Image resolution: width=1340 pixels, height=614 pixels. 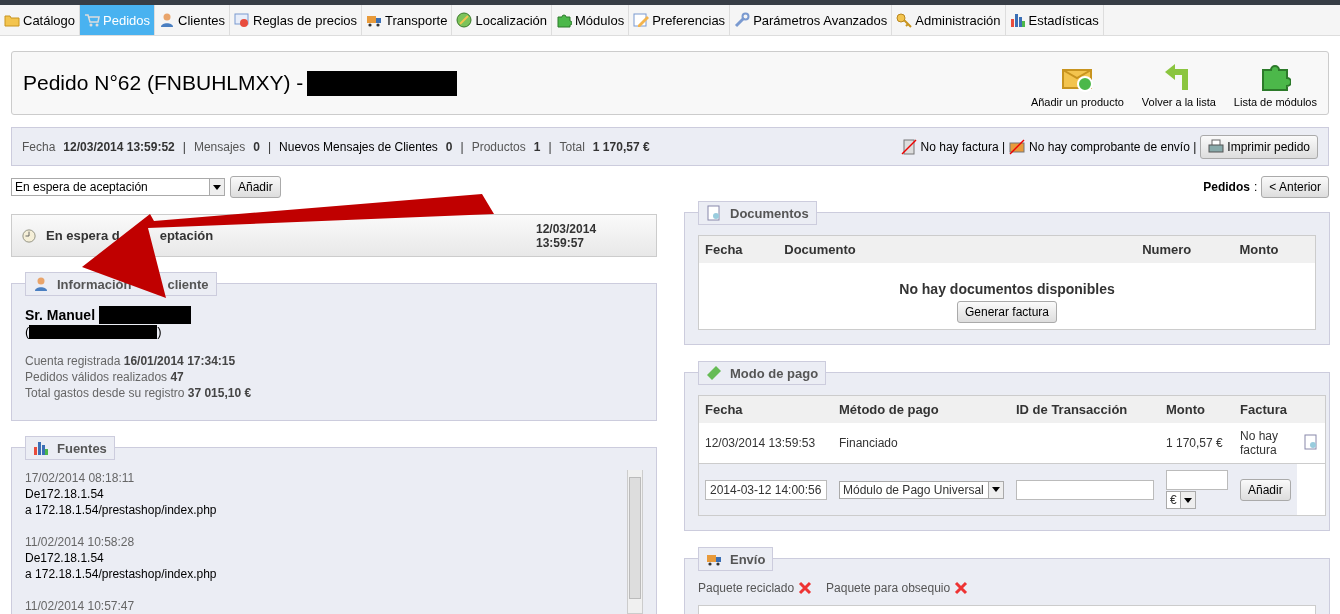 What do you see at coordinates (957, 249) in the screenshot?
I see `column-header: Documento` at bounding box center [957, 249].